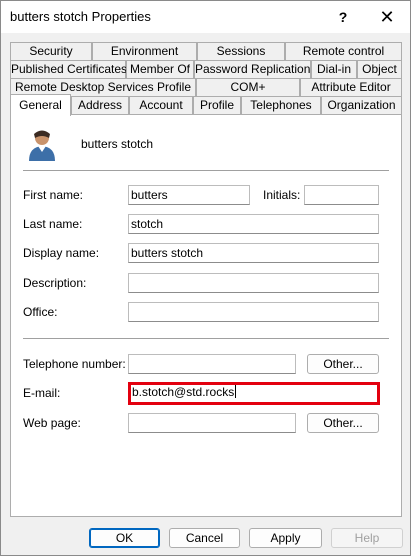 Image resolution: width=411 pixels, height=556 pixels. Describe the element at coordinates (61, 253) in the screenshot. I see `display-name-label: Display name:` at that location.